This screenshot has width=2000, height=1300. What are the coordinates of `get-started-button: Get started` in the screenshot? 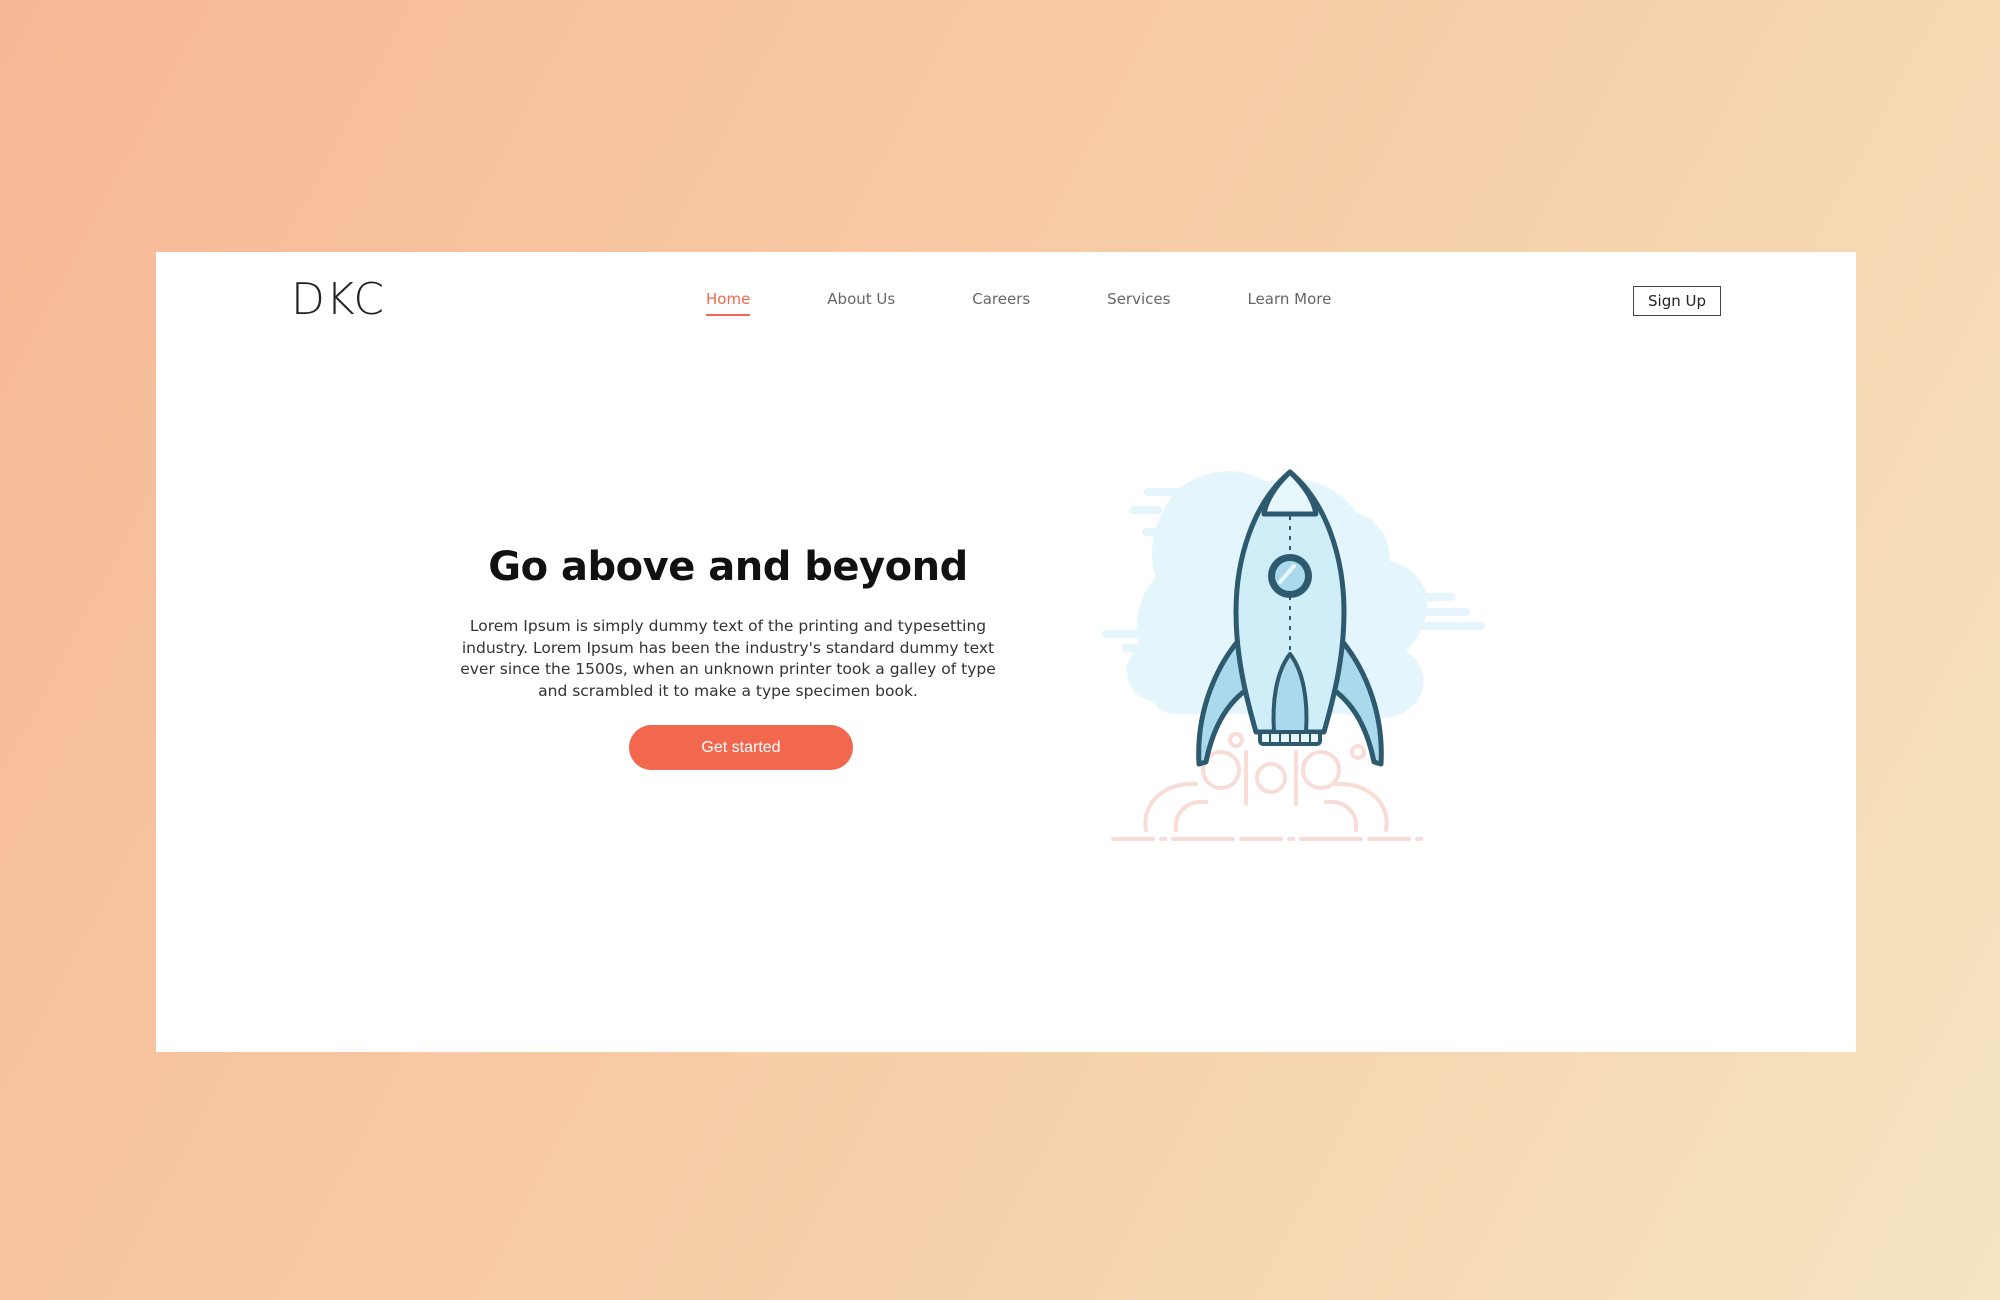 It's located at (741, 747).